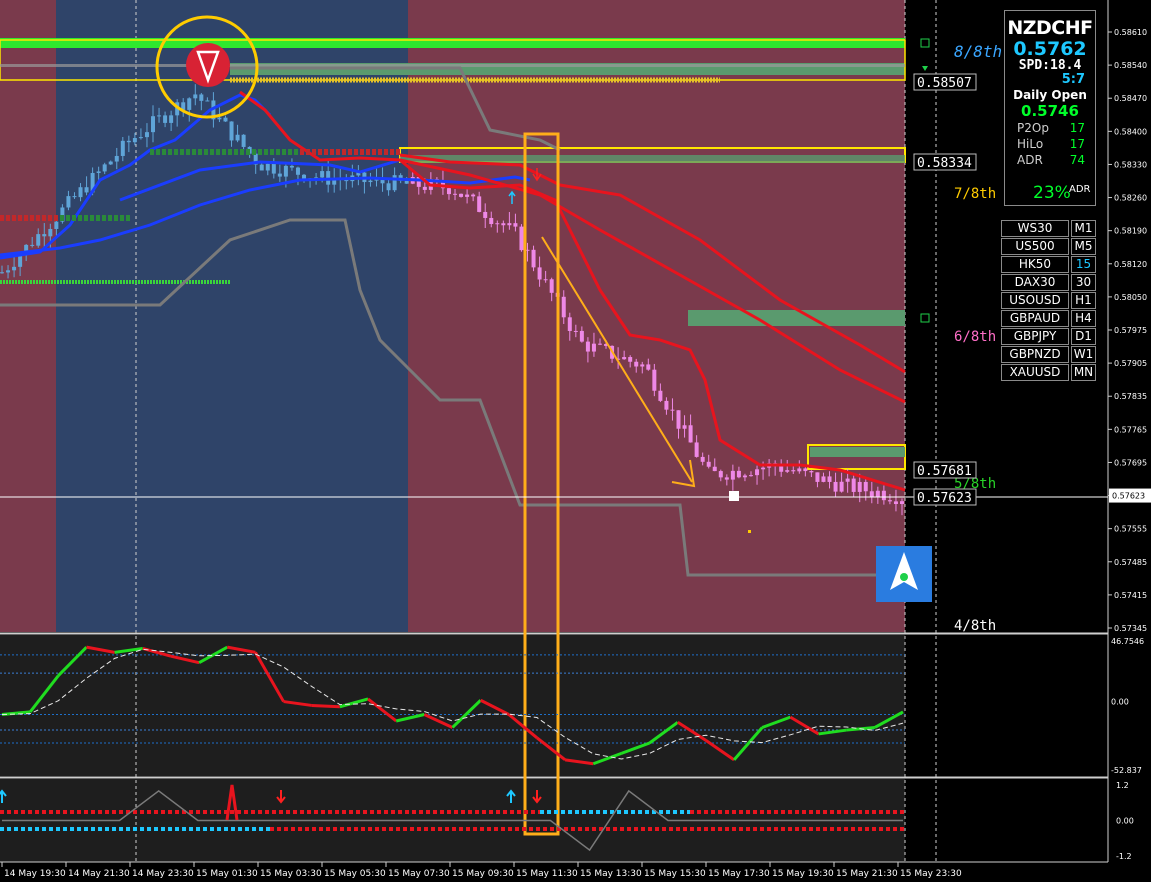 This screenshot has width=1151, height=882. What do you see at coordinates (1083, 372) in the screenshot?
I see `timeframe-button: MN` at bounding box center [1083, 372].